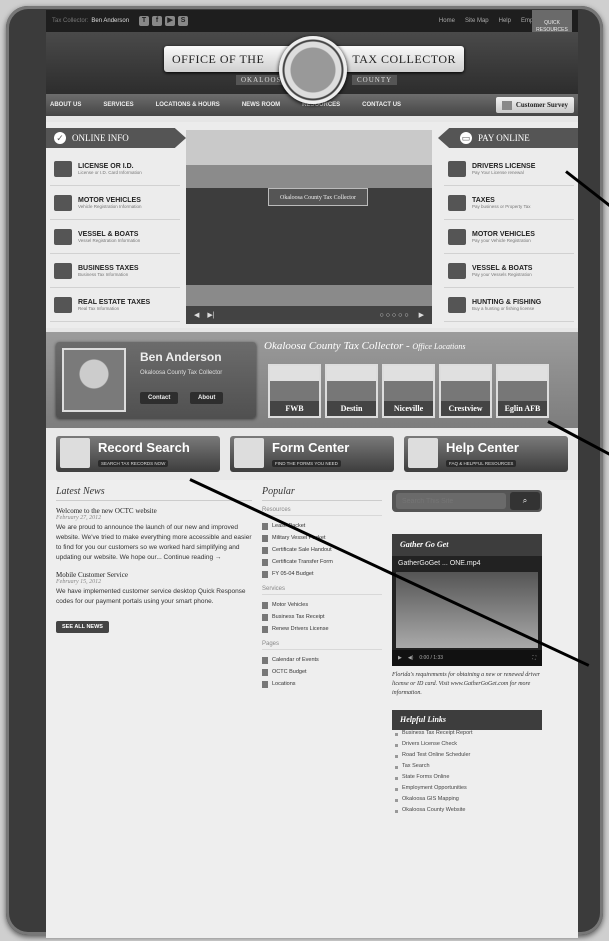 The image size is (609, 941). What do you see at coordinates (509, 203) in the screenshot?
I see `pay-online-item: TAXES Pay business or Property Tax` at bounding box center [509, 203].